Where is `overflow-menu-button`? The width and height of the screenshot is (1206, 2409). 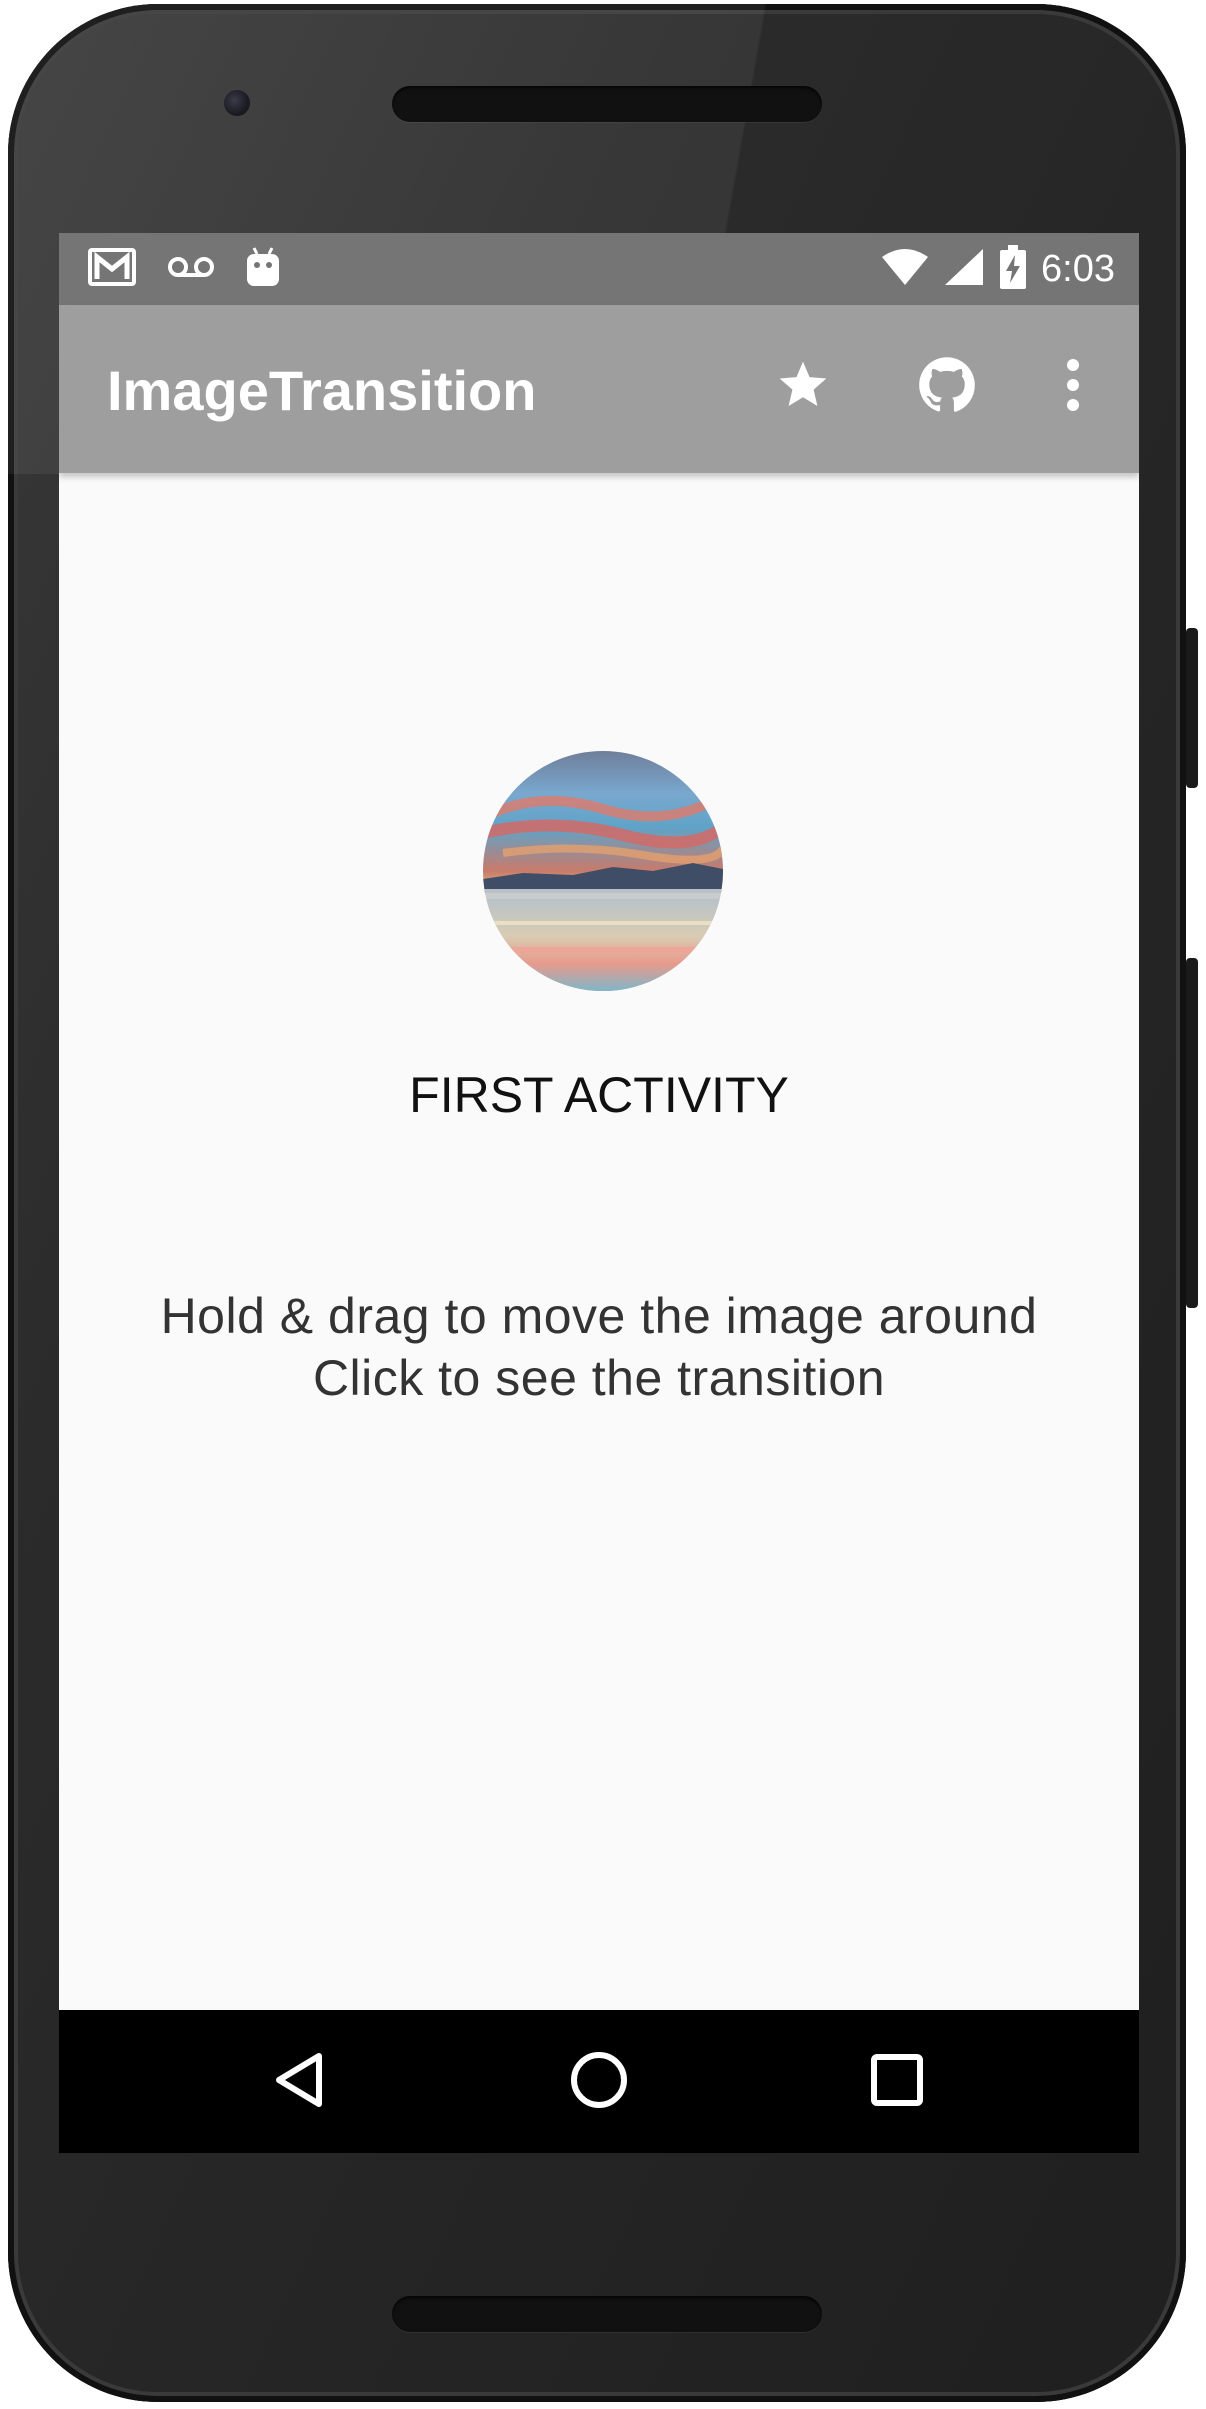
overflow-menu-button is located at coordinates (1073, 387).